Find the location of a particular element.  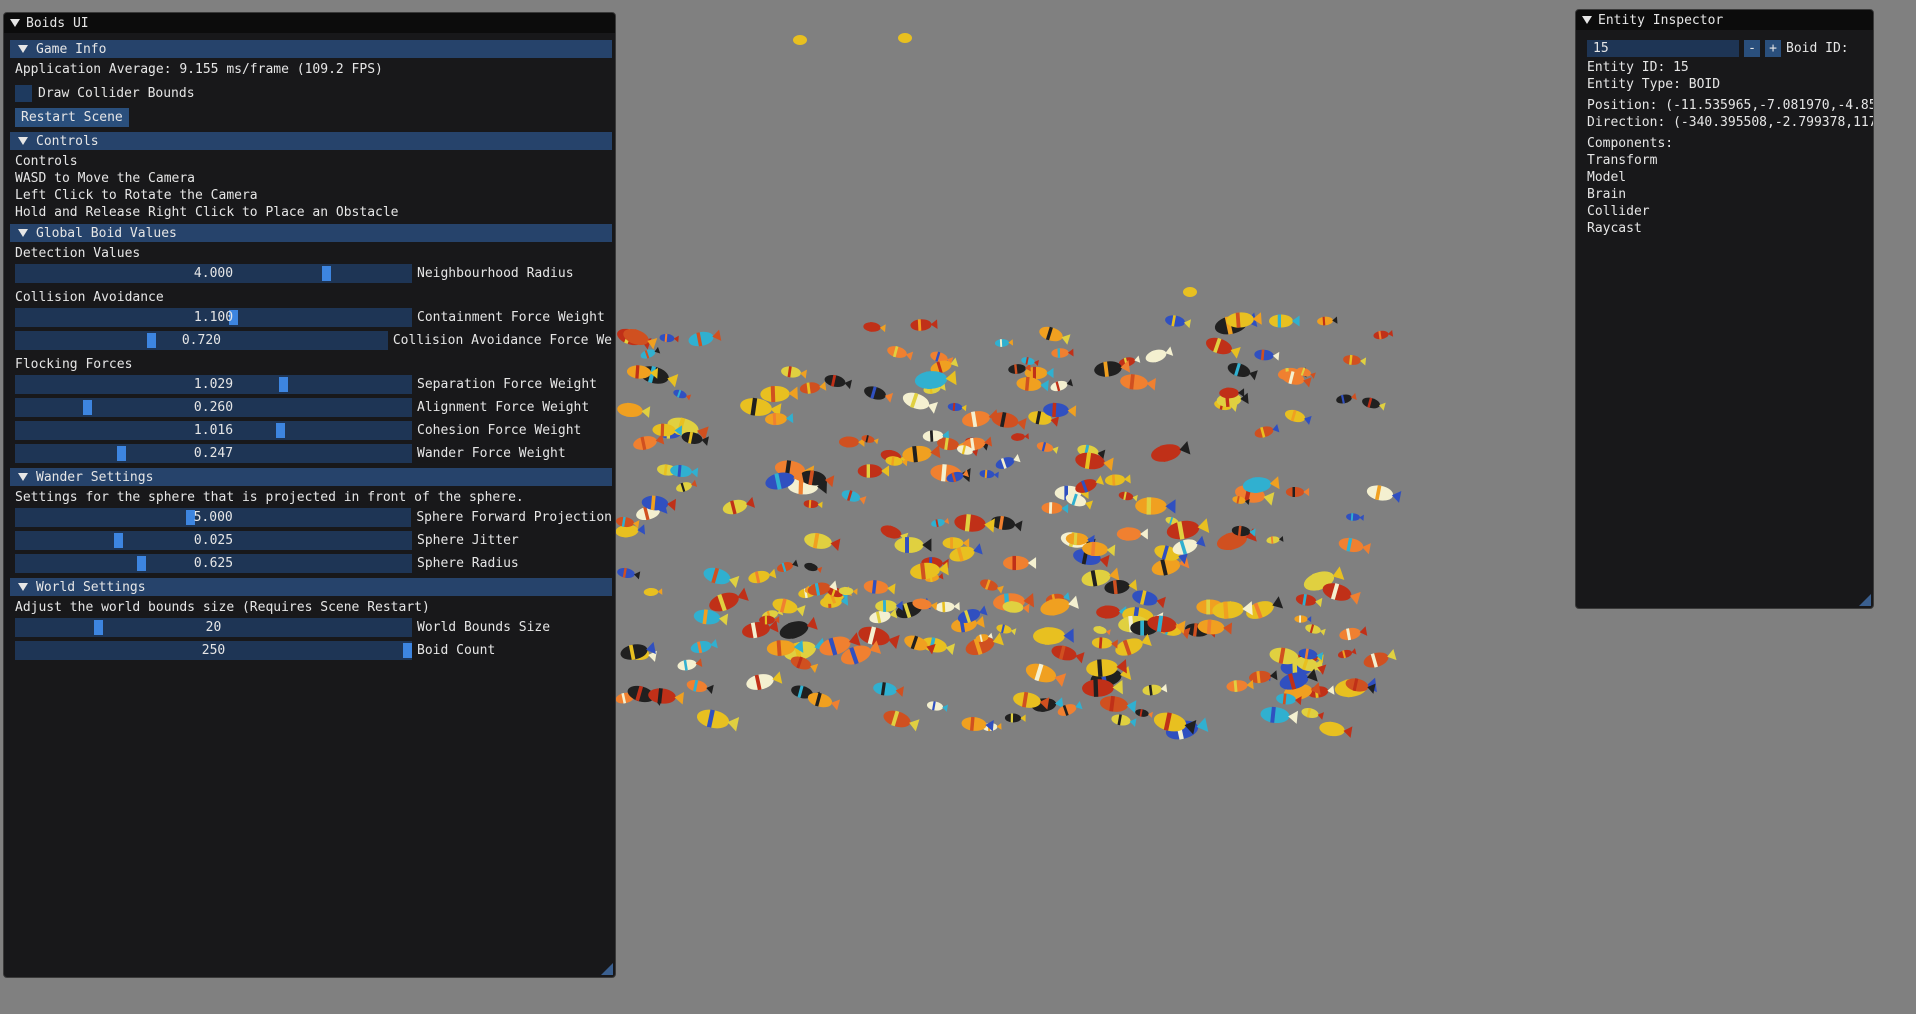

boid-count-slider: 250 is located at coordinates (213, 650).